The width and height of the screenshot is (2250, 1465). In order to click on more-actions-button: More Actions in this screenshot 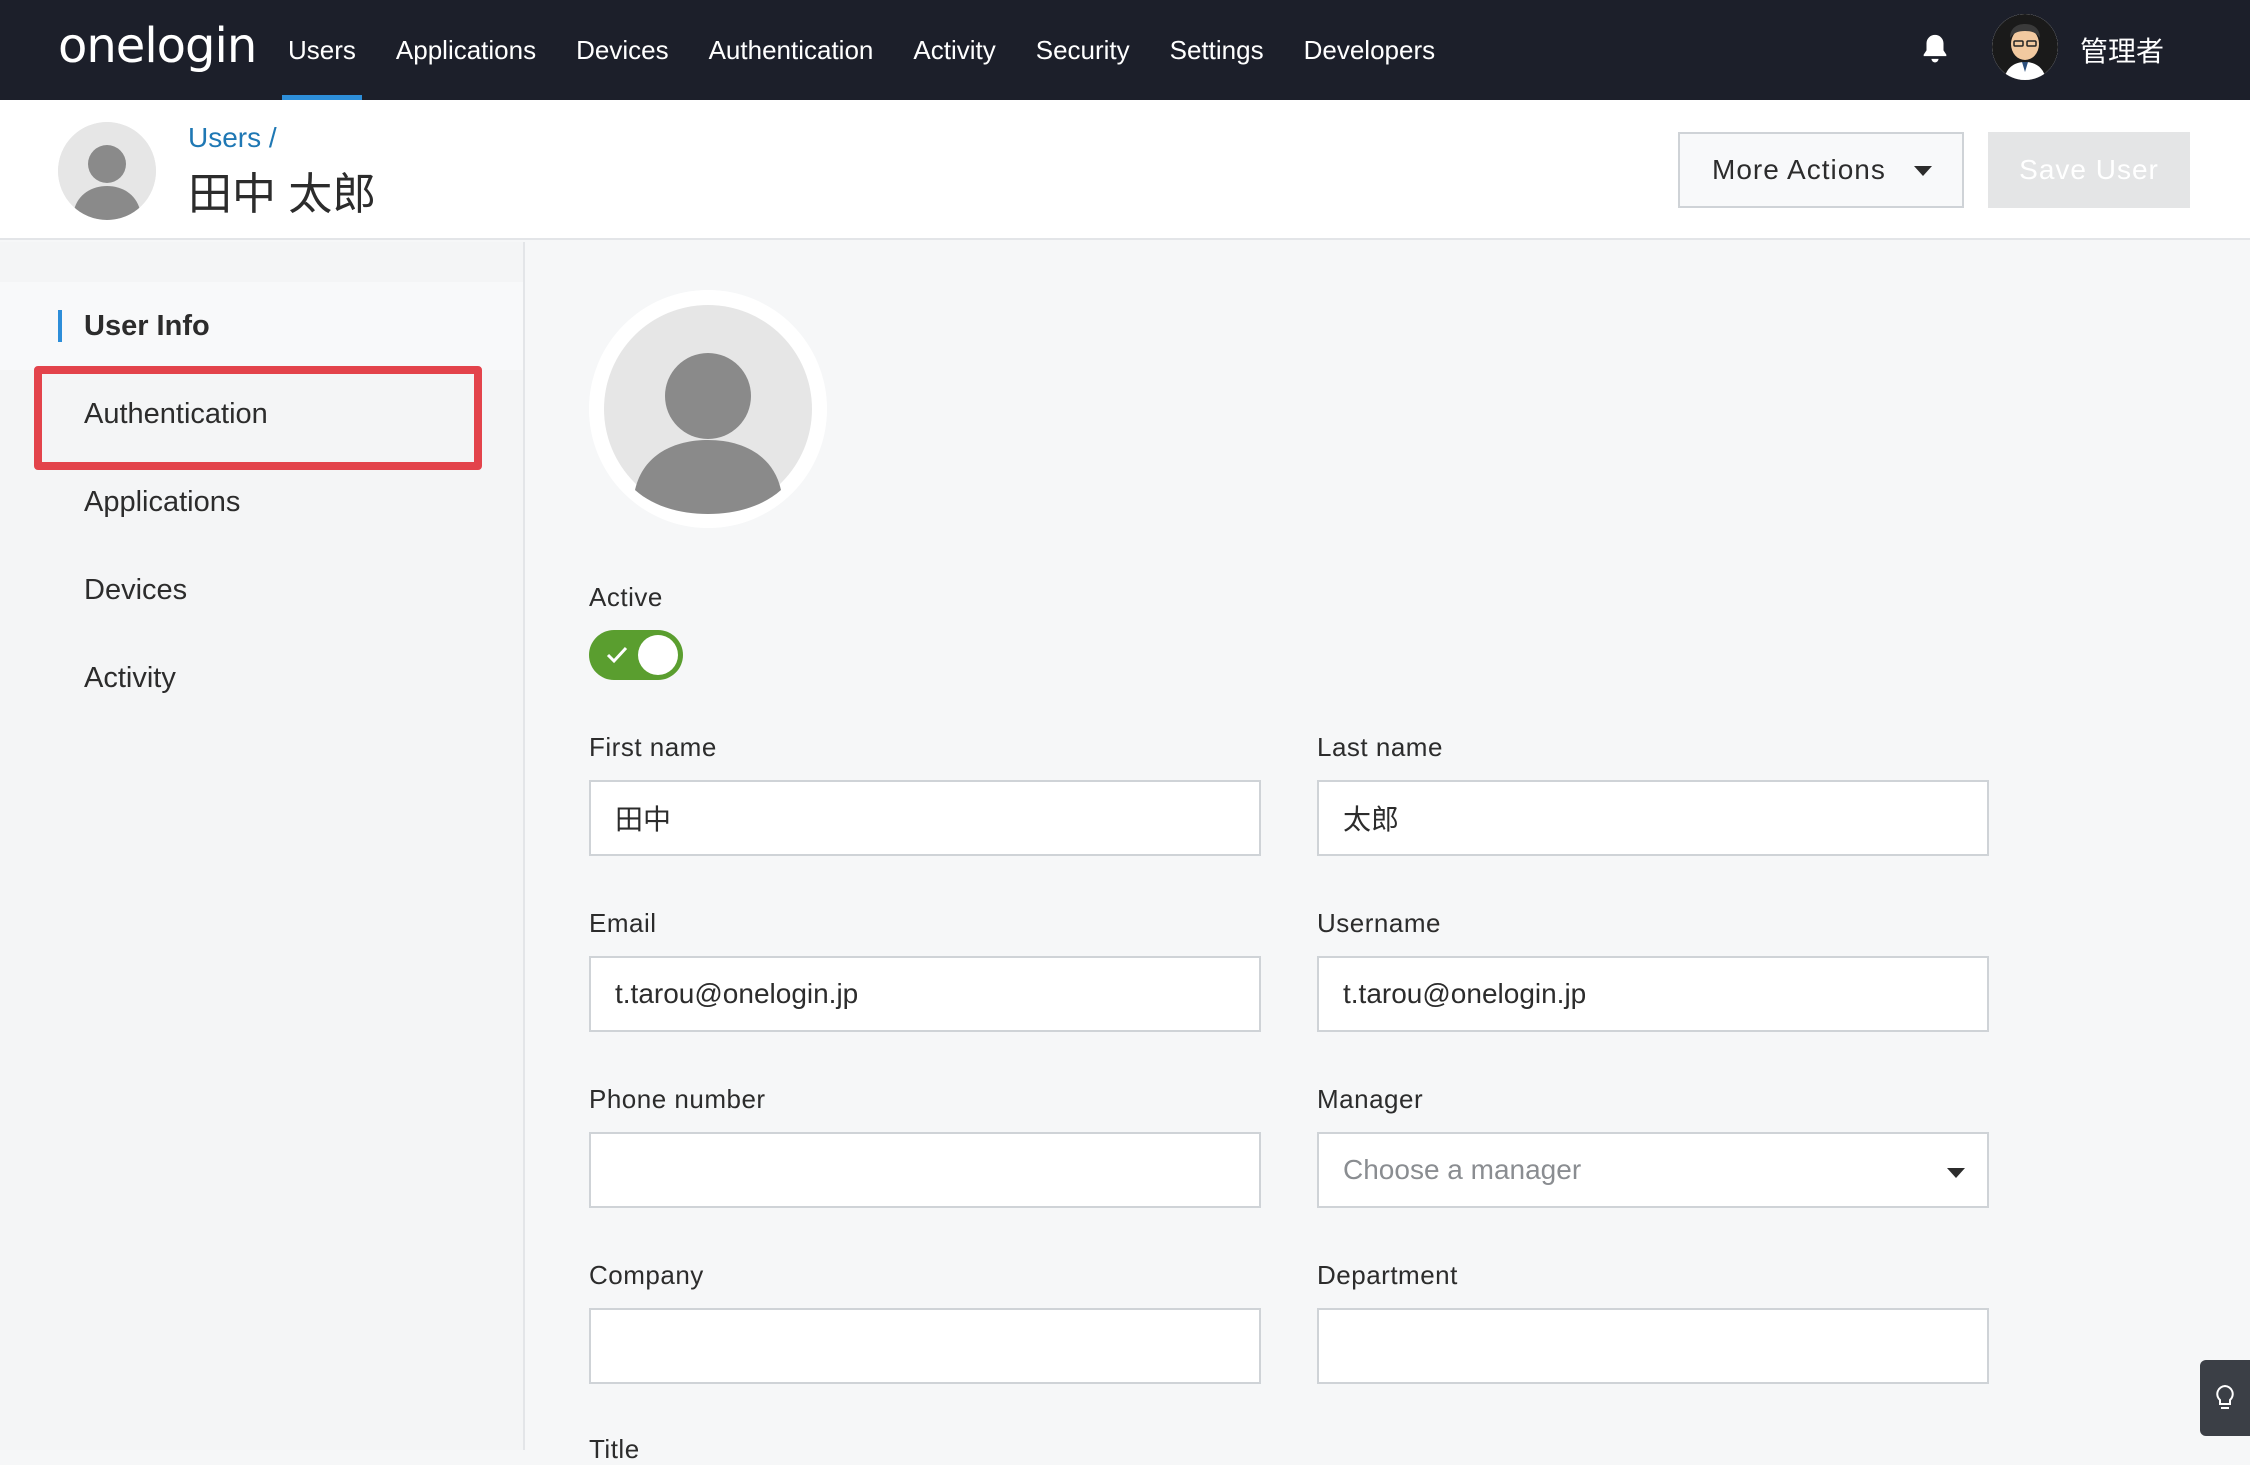, I will do `click(1821, 170)`.